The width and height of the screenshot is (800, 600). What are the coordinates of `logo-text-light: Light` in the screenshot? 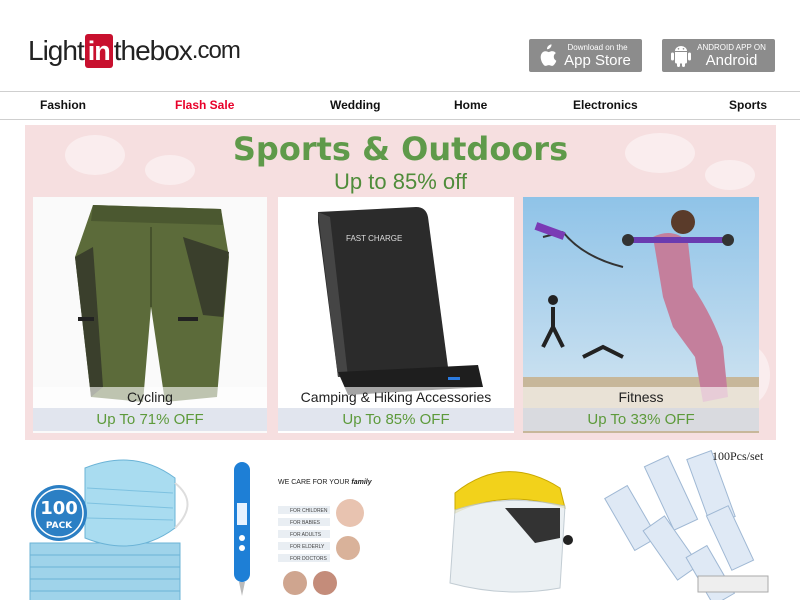 It's located at (56, 50).